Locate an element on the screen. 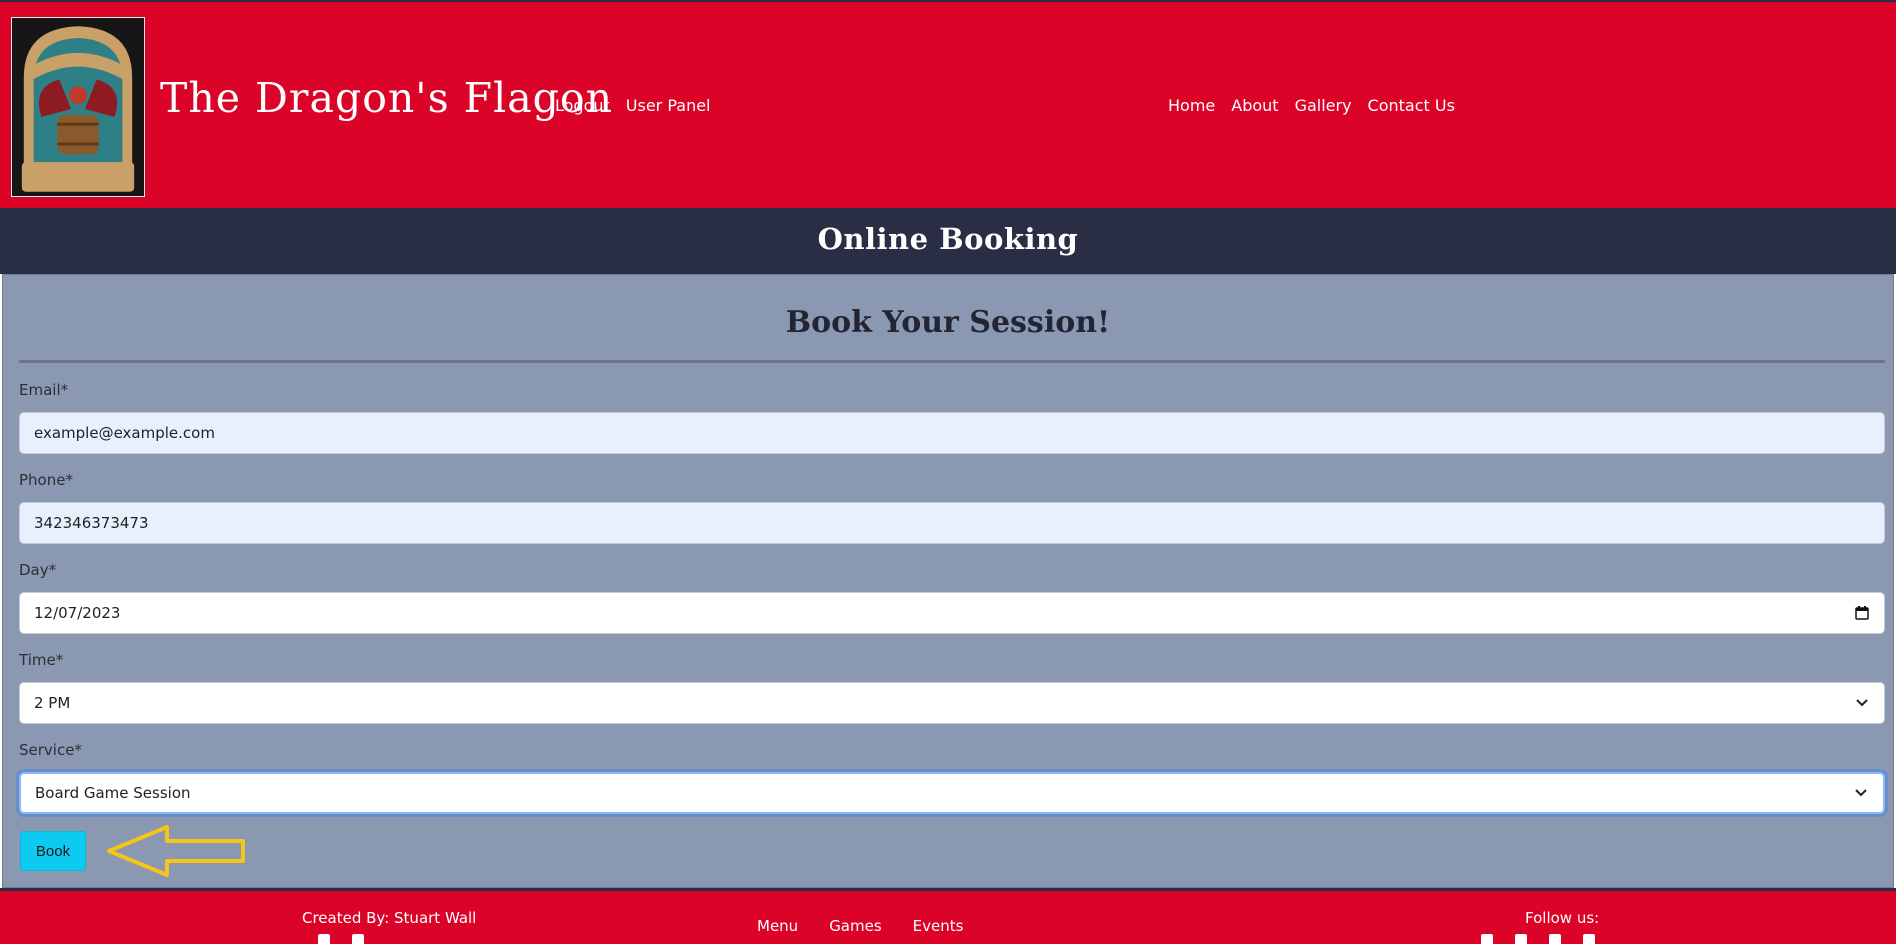 The height and width of the screenshot is (944, 1896). footer-credit: Created By: Stuart Wall is located at coordinates (389, 918).